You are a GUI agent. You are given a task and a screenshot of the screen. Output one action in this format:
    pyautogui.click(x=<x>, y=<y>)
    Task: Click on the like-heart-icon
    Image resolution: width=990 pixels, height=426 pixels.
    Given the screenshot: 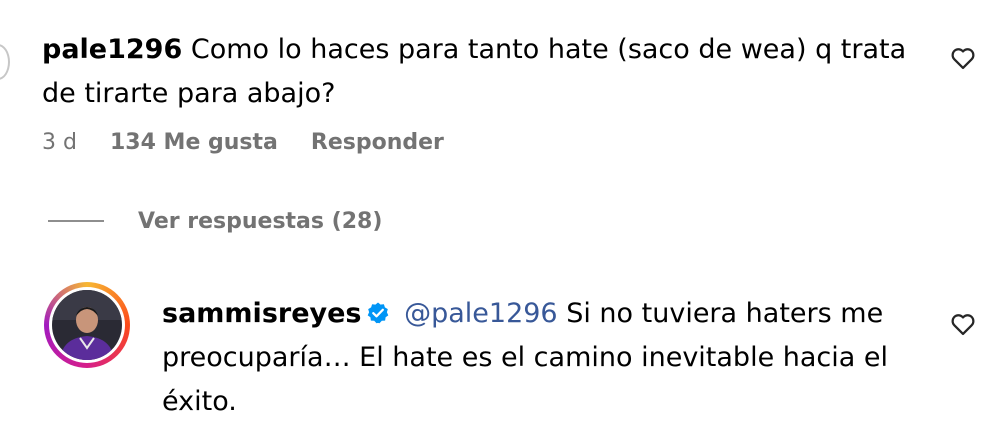 What is the action you would take?
    pyautogui.click(x=963, y=58)
    